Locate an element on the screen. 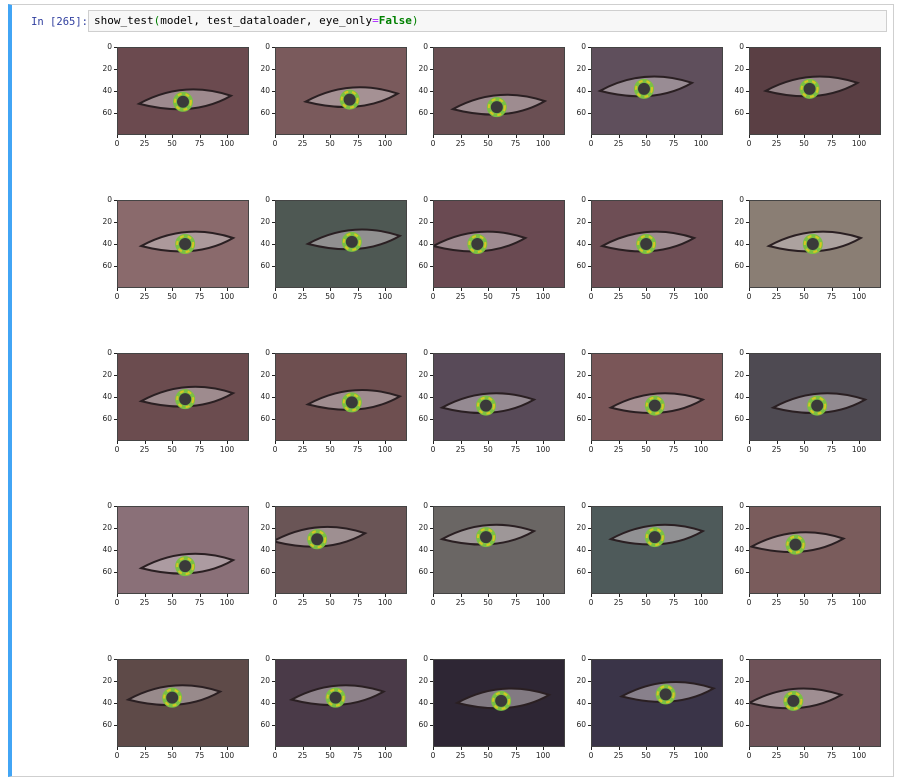  input-prompt: In [265]: is located at coordinates (59, 22).